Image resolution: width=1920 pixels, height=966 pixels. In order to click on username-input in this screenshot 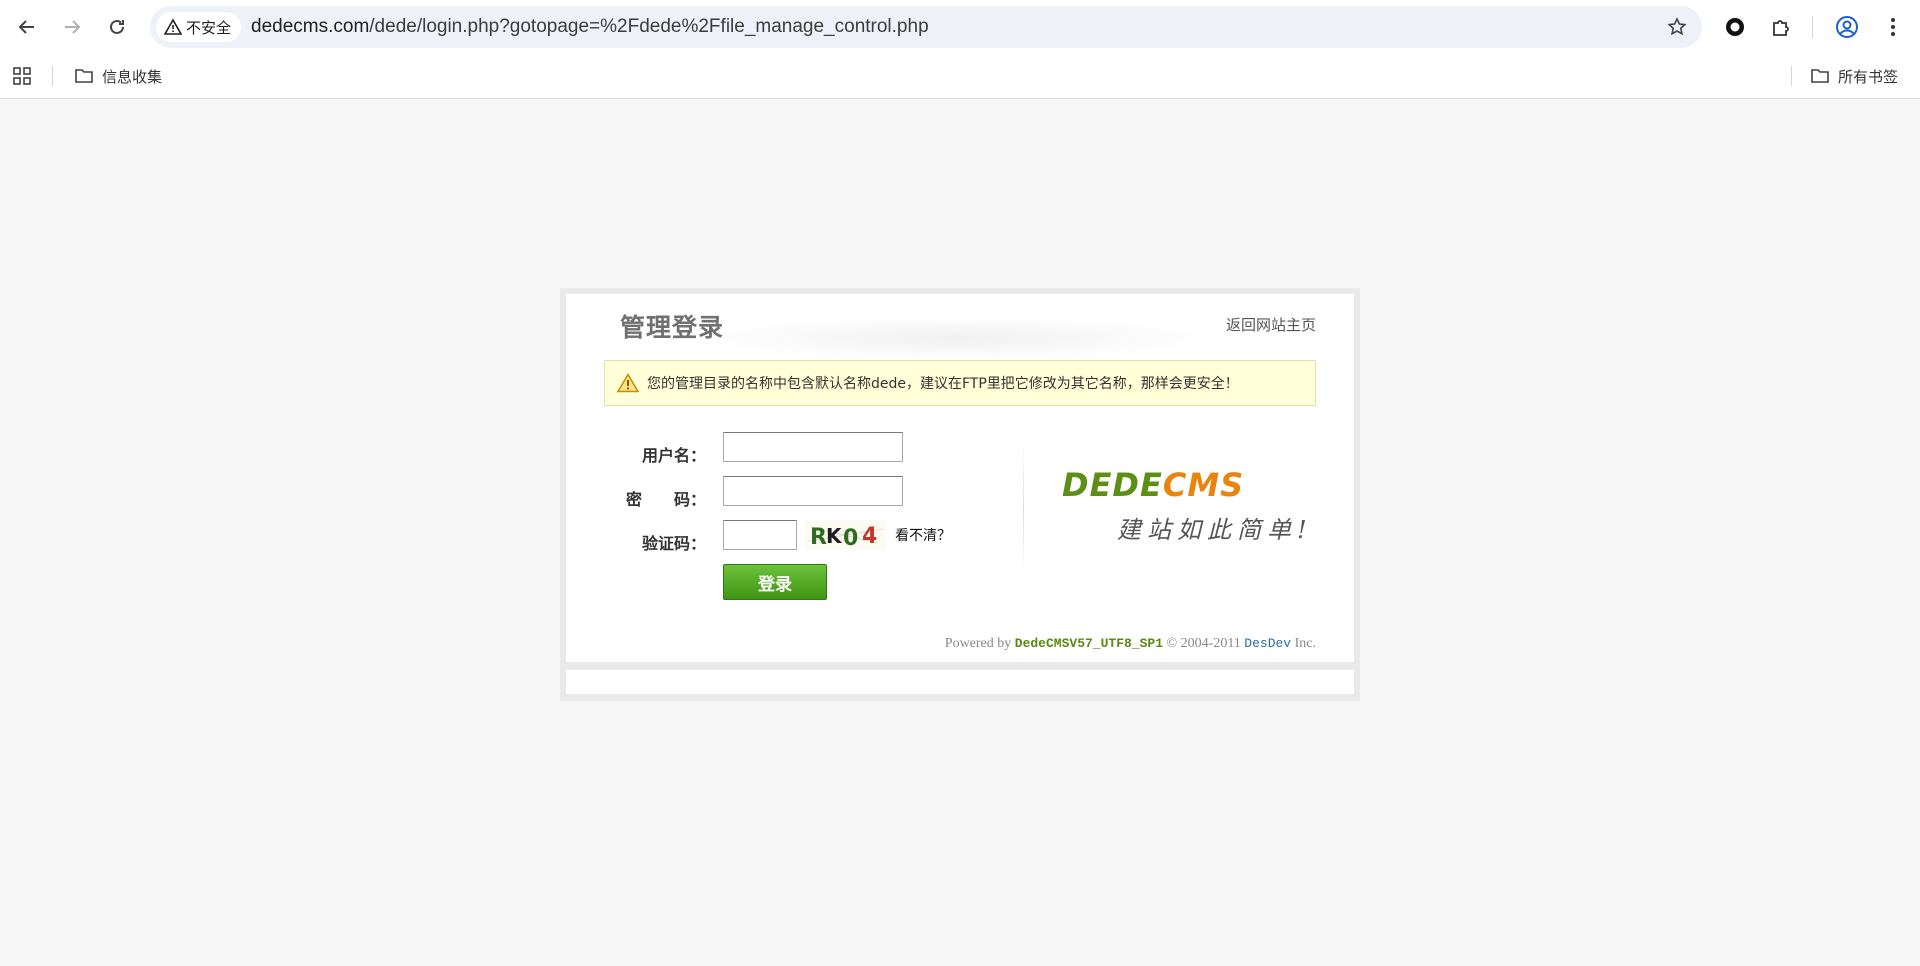, I will do `click(813, 447)`.